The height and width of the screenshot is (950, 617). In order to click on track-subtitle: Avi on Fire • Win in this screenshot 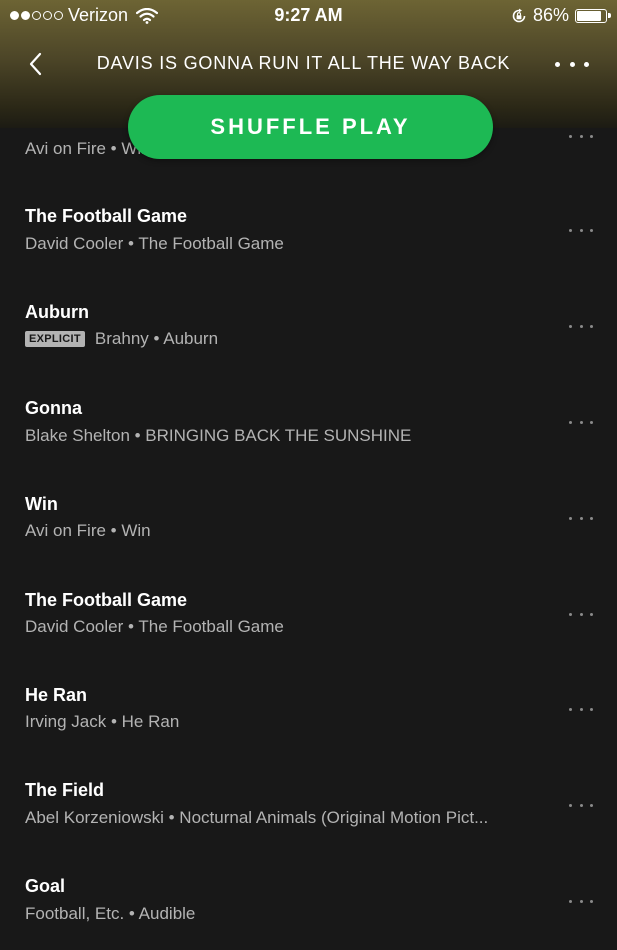, I will do `click(88, 530)`.